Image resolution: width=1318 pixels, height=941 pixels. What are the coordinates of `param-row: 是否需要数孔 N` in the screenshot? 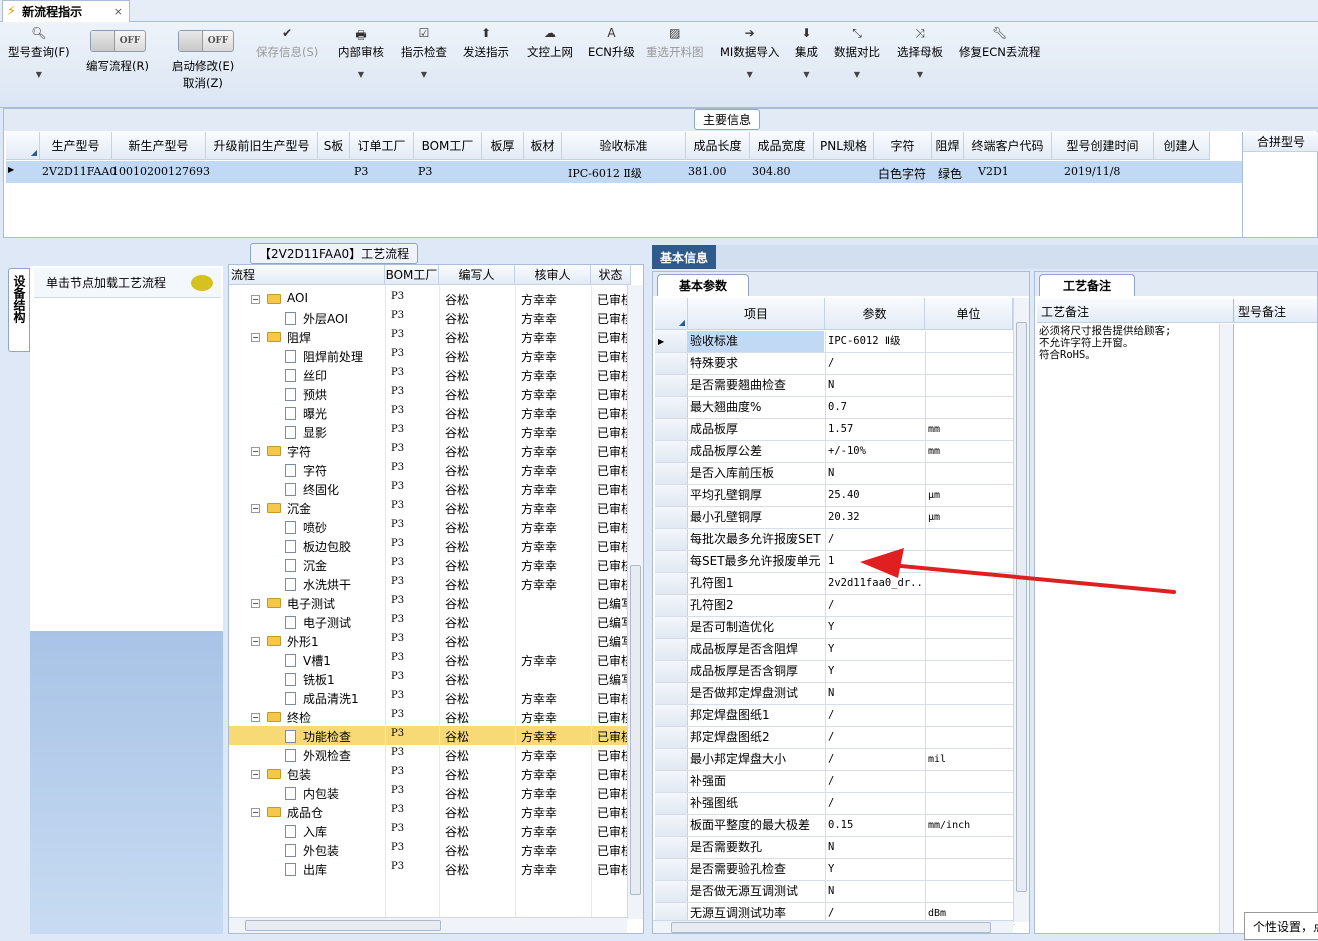 It's located at (835, 848).